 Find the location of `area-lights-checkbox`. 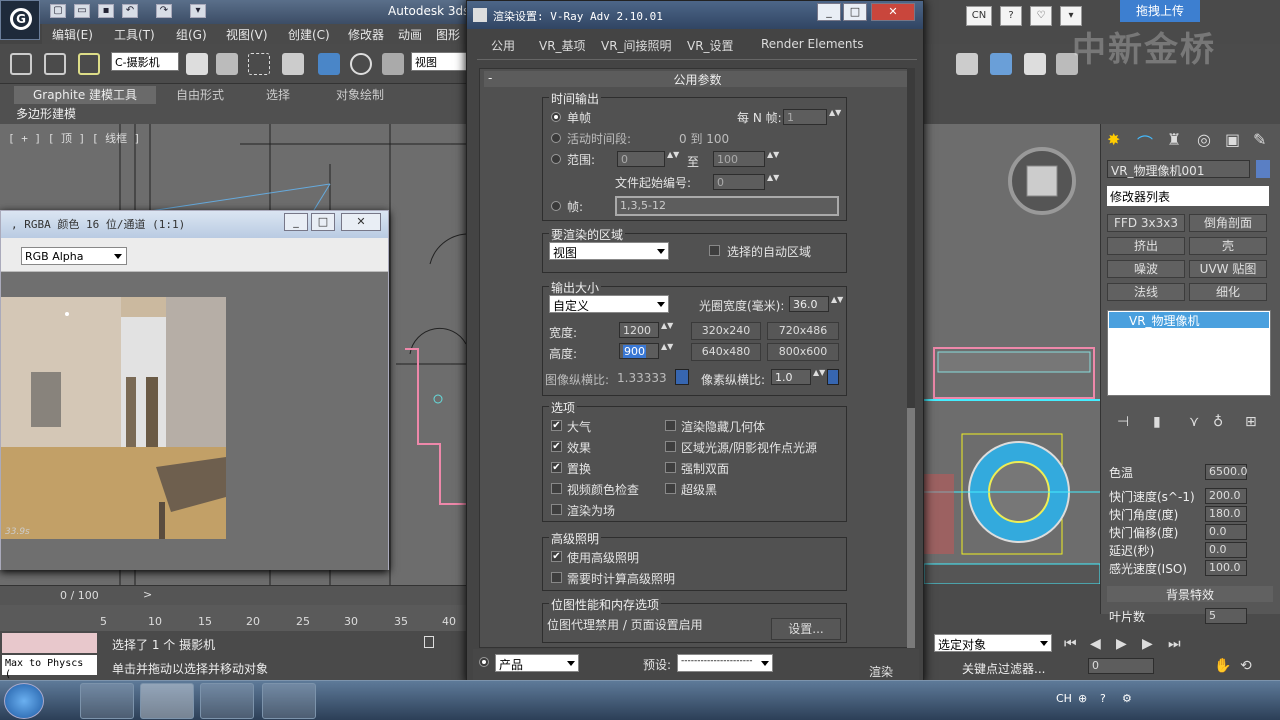

area-lights-checkbox is located at coordinates (670, 446).